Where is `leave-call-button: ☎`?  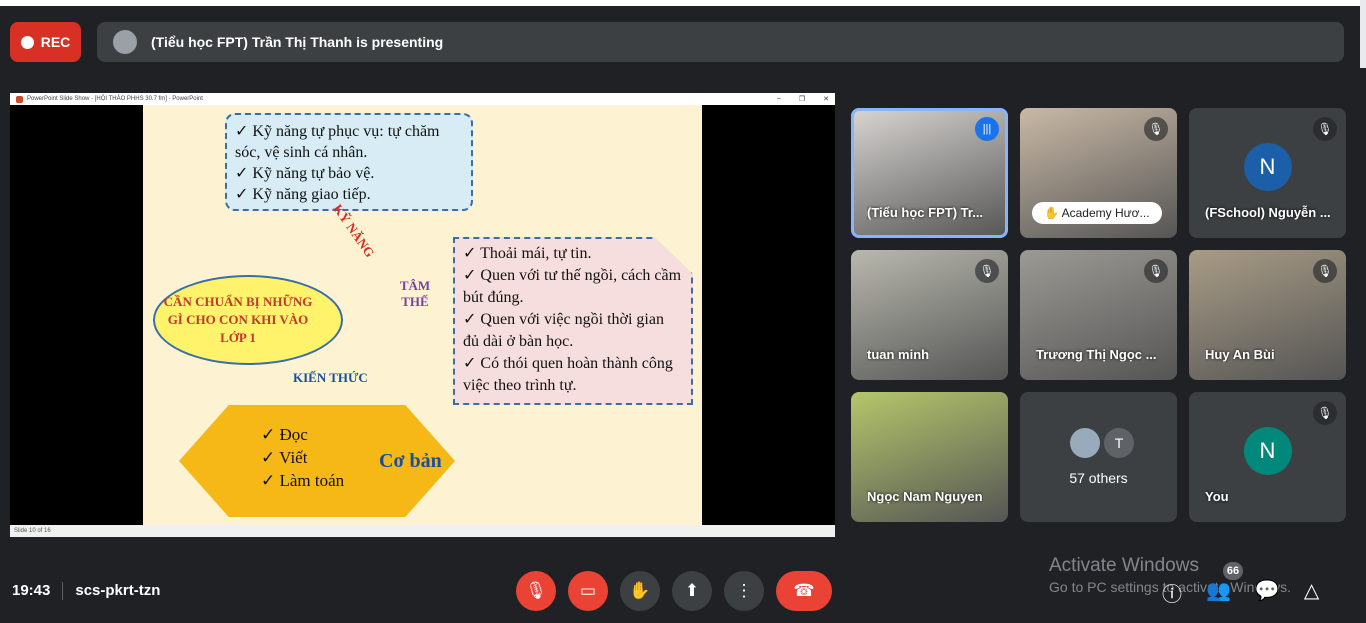 leave-call-button: ☎ is located at coordinates (804, 591).